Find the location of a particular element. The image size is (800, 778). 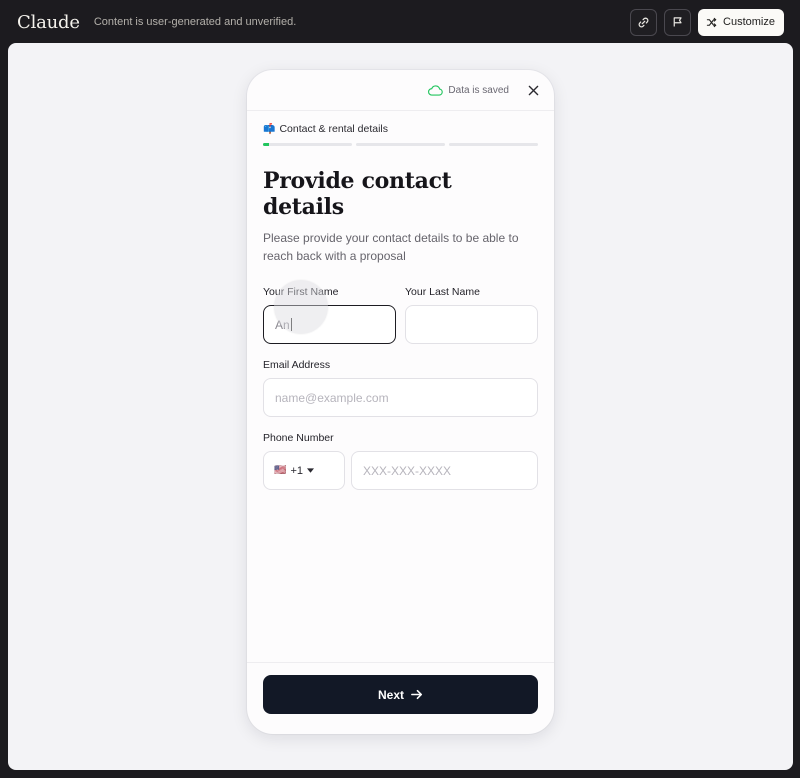

step-label-text: Contact & rental details is located at coordinates (334, 129).